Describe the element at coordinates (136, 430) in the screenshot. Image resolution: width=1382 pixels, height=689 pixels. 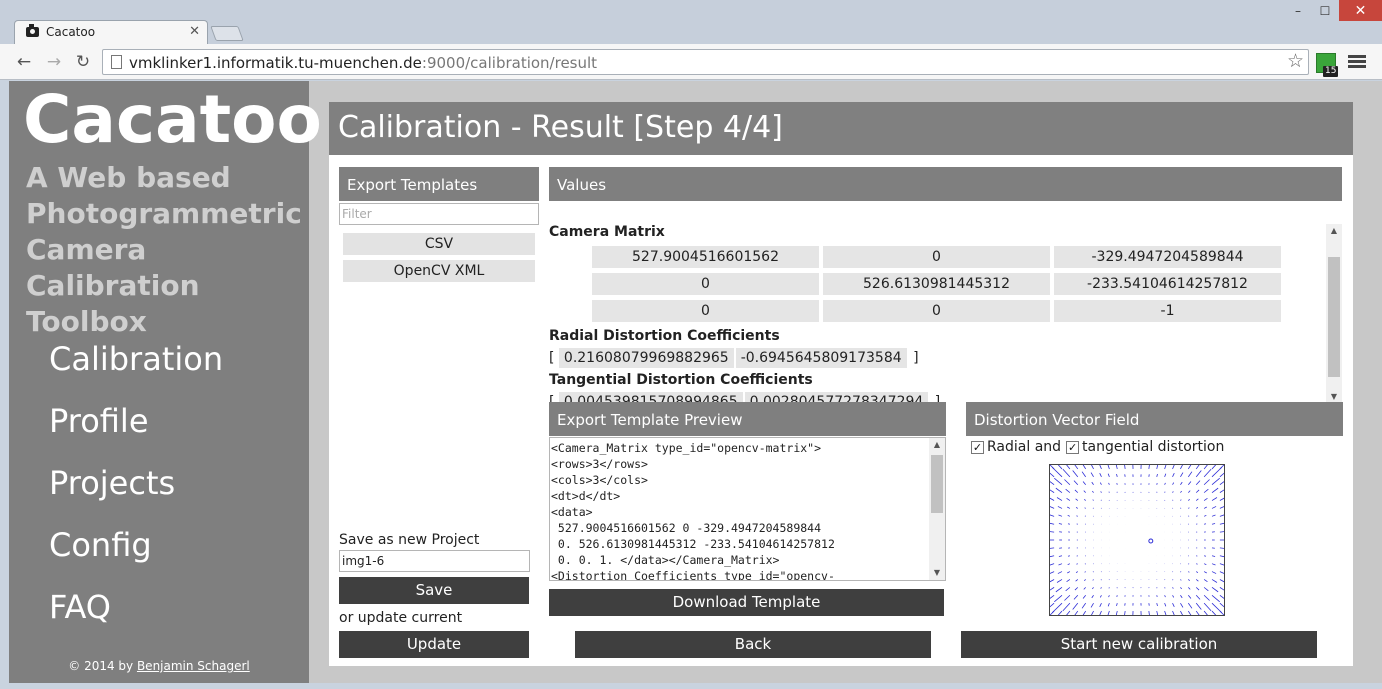
I see `nav-profile: Profile` at that location.